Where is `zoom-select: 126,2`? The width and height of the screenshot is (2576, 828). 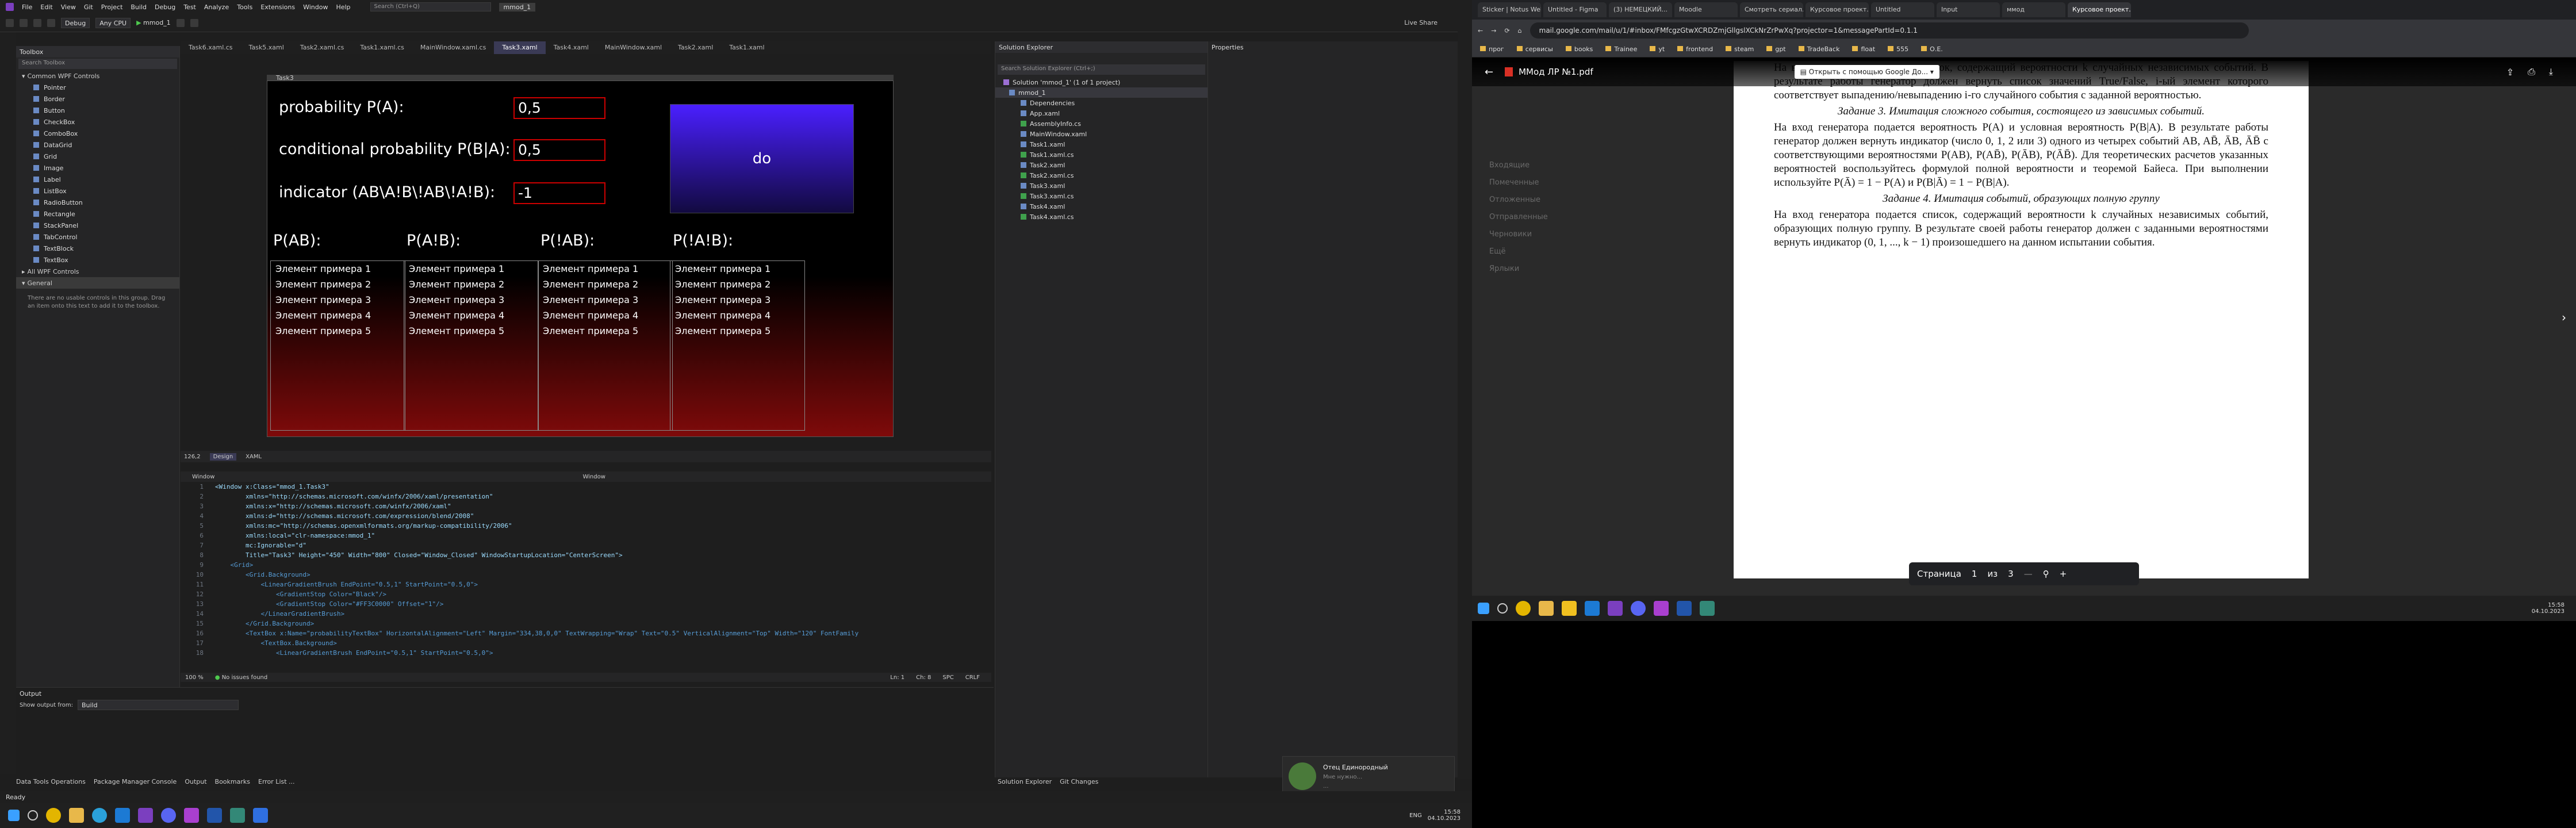 zoom-select: 126,2 is located at coordinates (192, 457).